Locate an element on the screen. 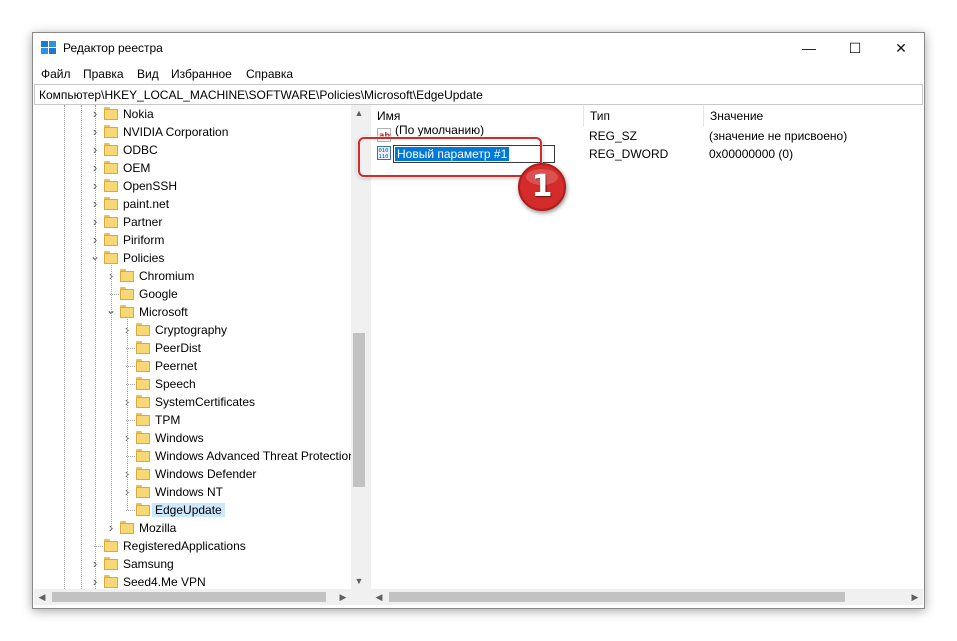 This screenshot has height=641, width=957. tree-node-label: Samsung is located at coordinates (148, 564).